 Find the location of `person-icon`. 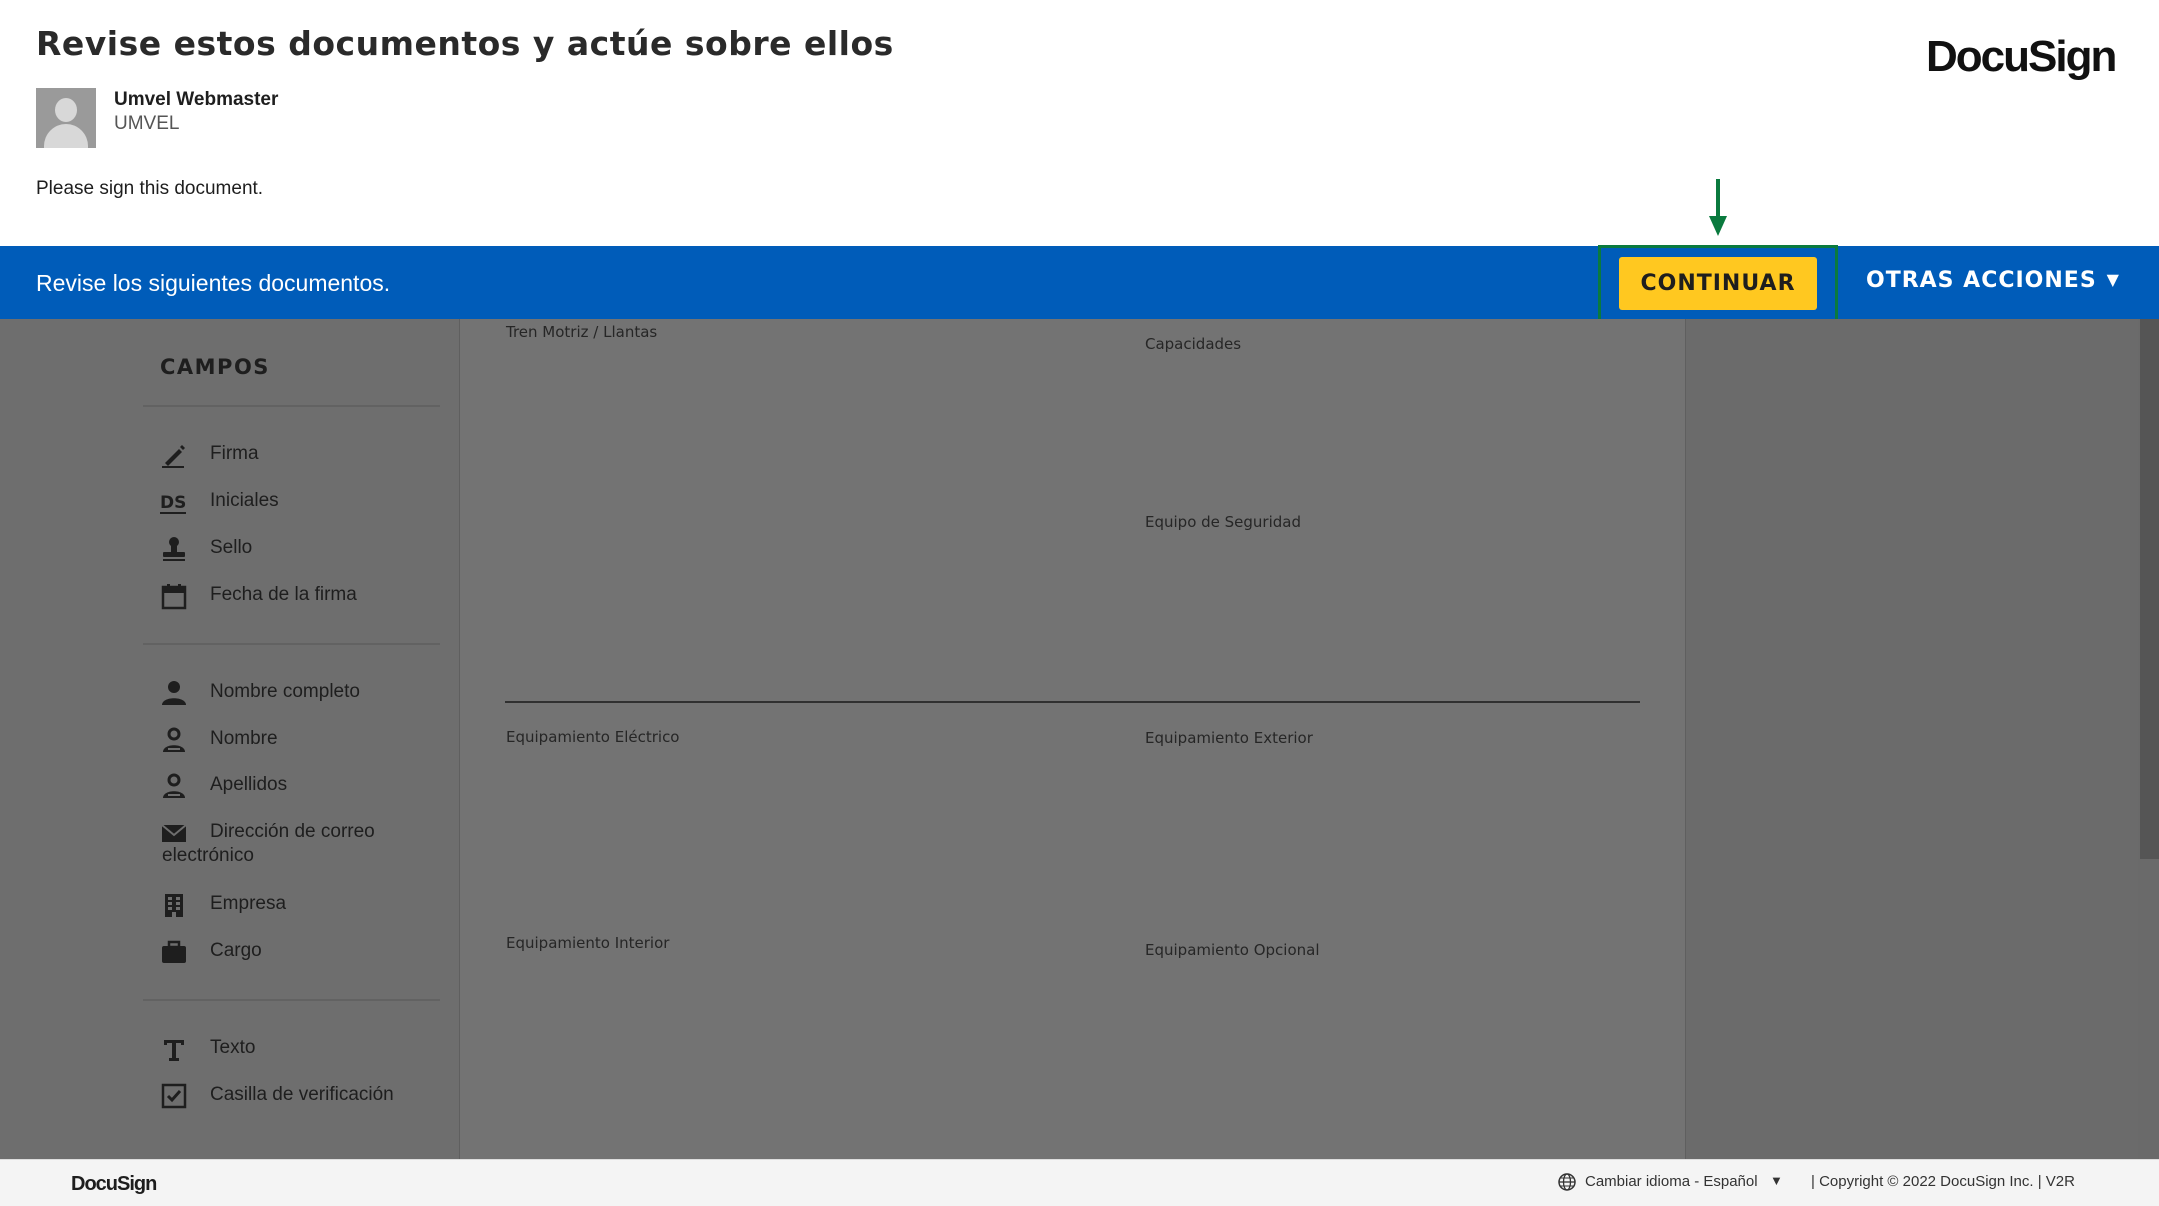

person-icon is located at coordinates (174, 693).